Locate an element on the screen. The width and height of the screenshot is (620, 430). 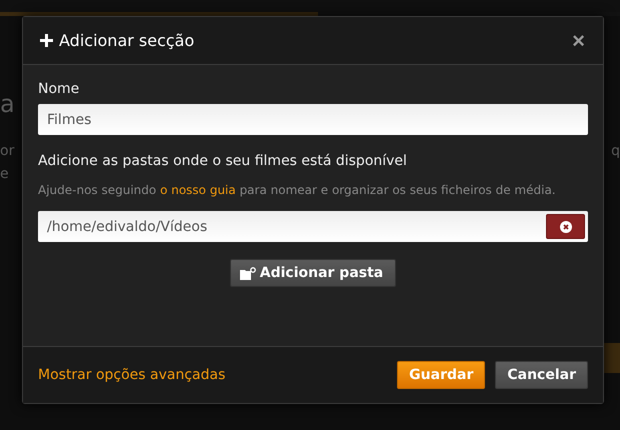
close-button: × is located at coordinates (578, 41).